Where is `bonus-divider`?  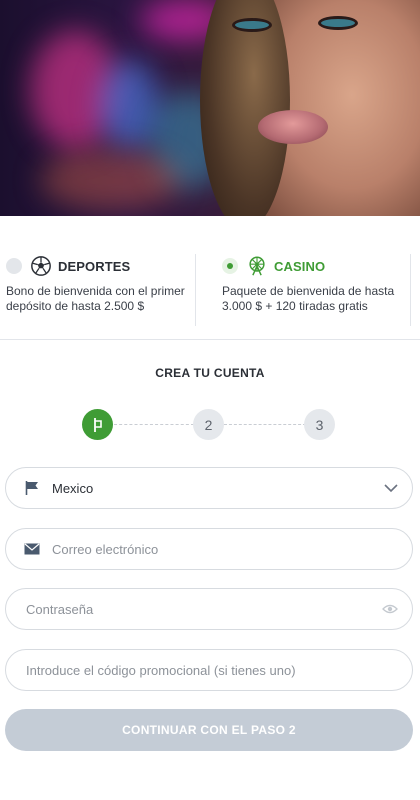
bonus-divider is located at coordinates (195, 290).